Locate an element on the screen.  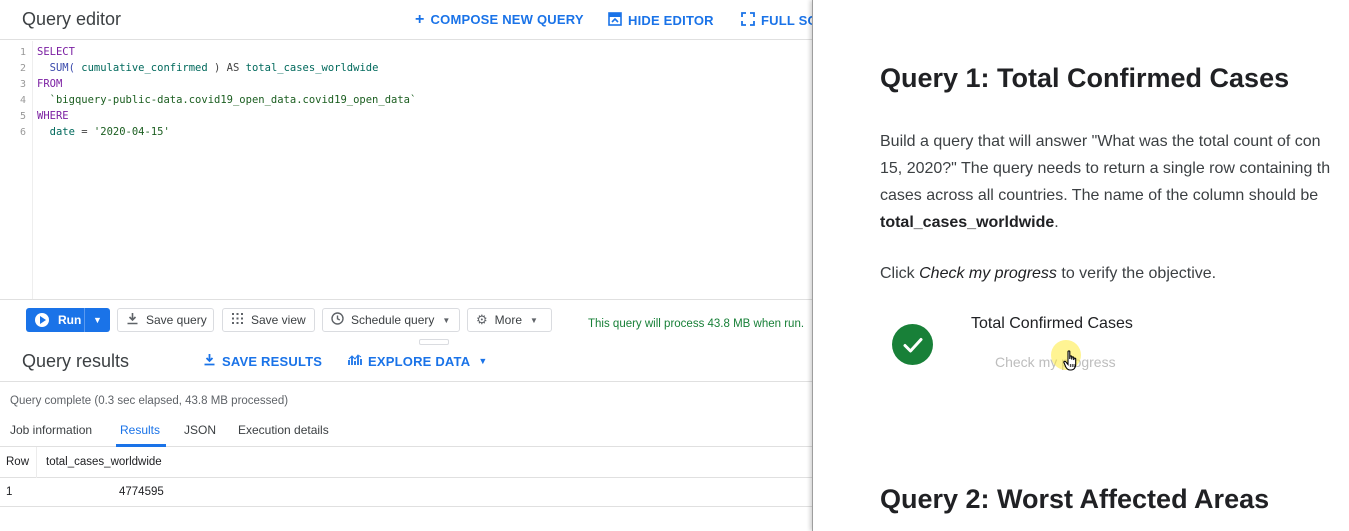
line-number-gutter: 1 2 3 4 5 6 is located at coordinates (16, 170).